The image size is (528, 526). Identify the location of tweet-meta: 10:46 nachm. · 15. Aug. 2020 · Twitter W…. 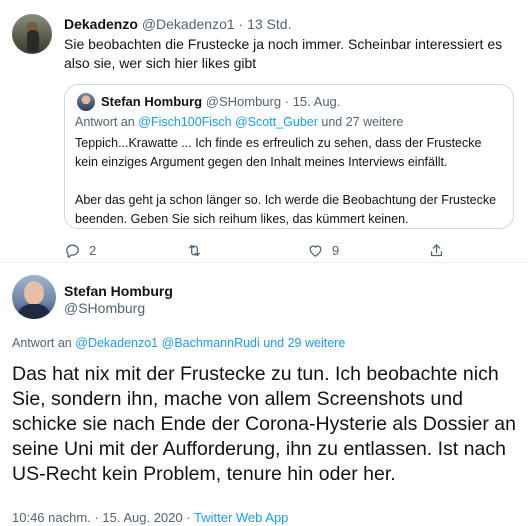
(150, 518).